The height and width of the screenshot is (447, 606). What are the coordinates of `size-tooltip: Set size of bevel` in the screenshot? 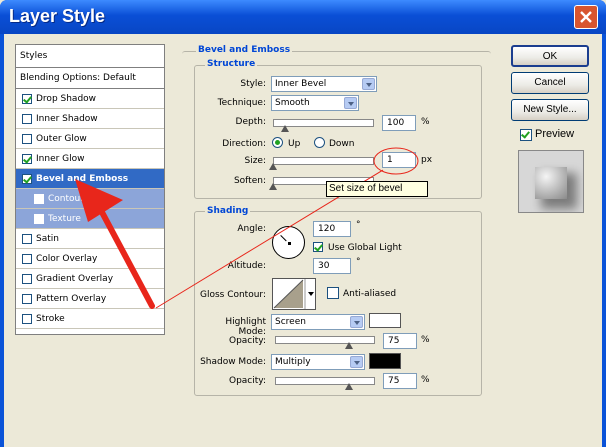 It's located at (377, 189).